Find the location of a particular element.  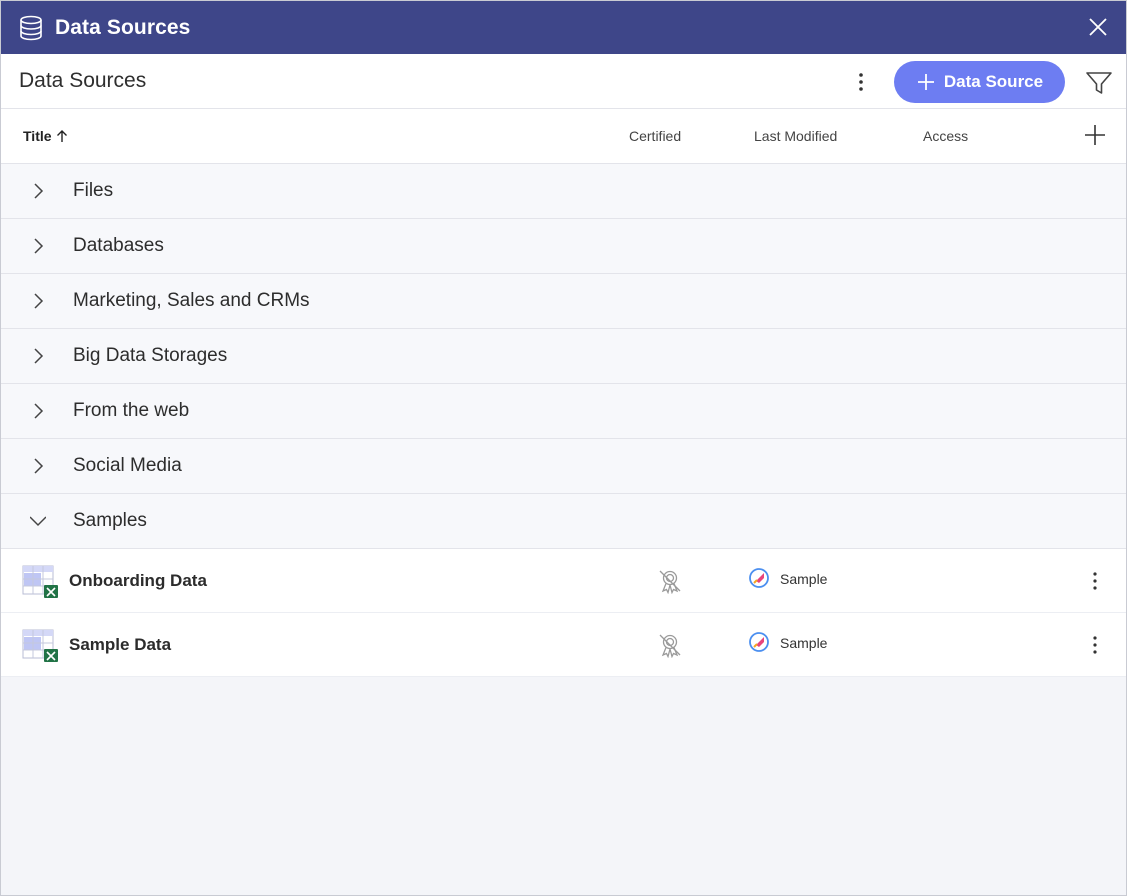

data-source-title: Sample Data is located at coordinates (120, 644).